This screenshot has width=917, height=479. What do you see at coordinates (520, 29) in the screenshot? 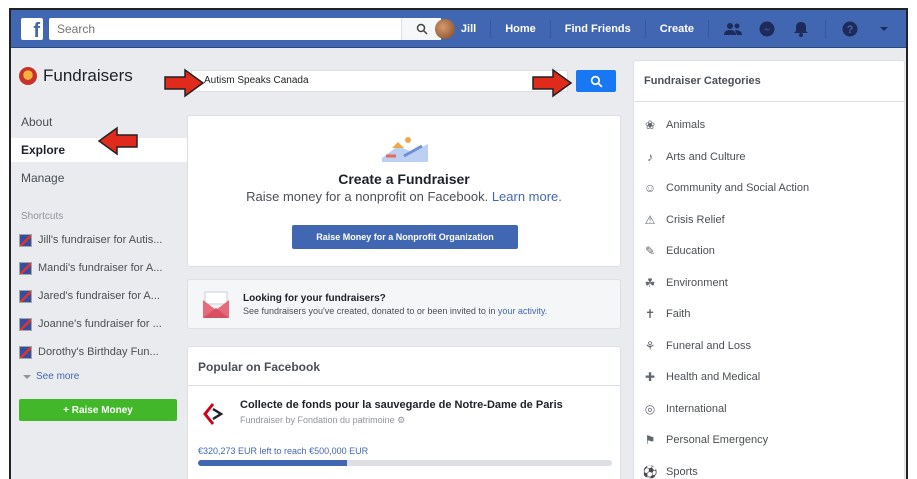
I see `home-link: Home` at bounding box center [520, 29].